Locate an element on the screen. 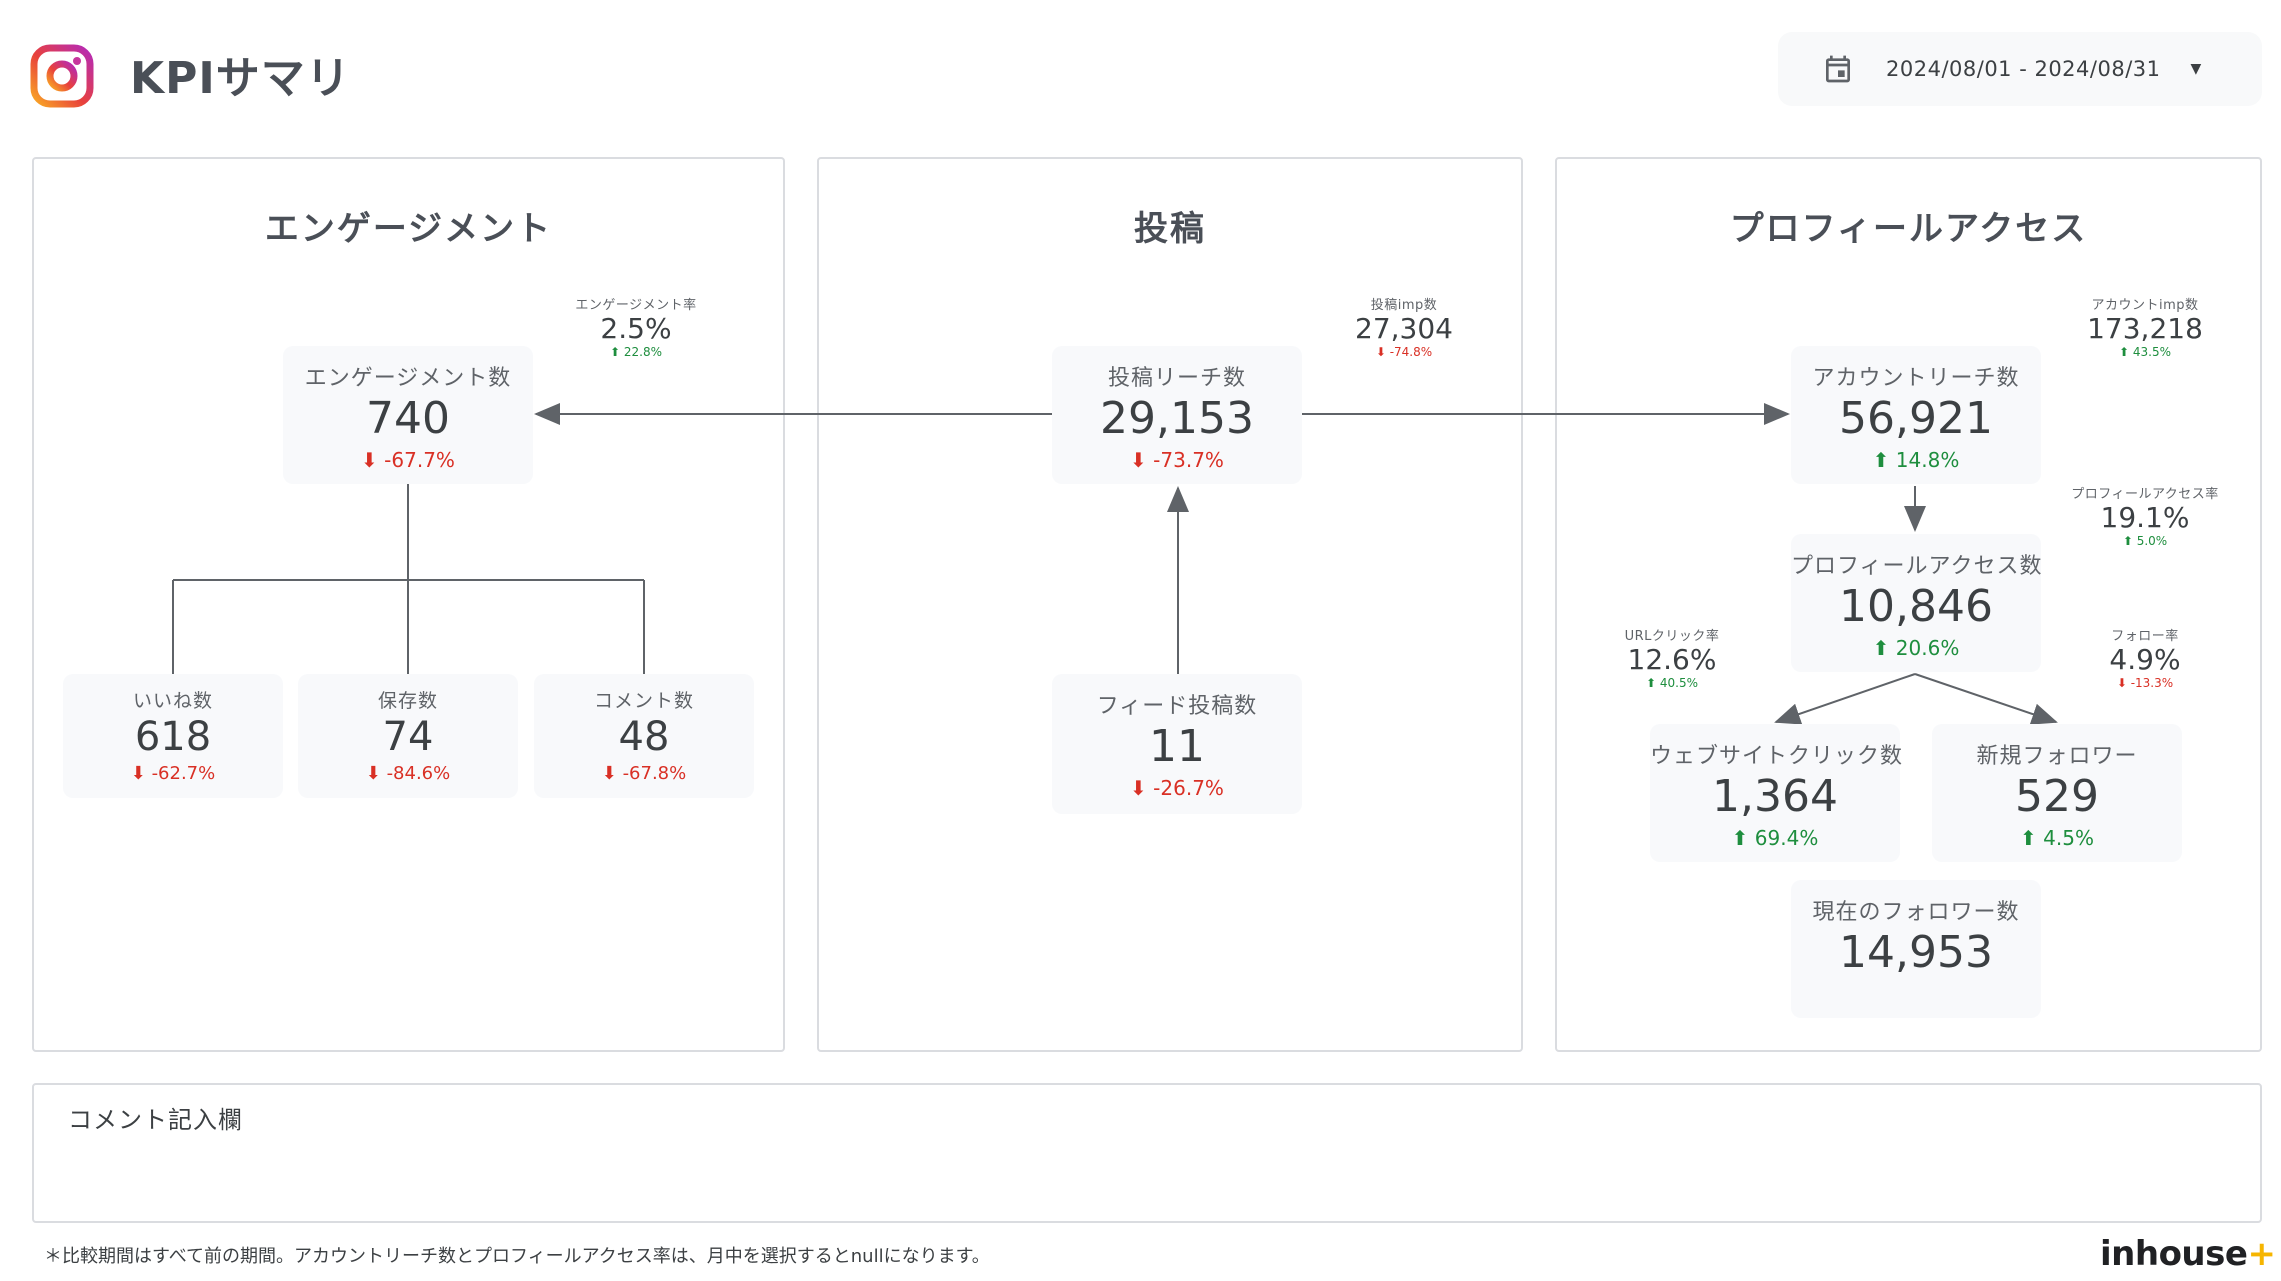  profile-access-rate-metric: プロフィールアクセス率 19.1% ⬆ 5.0% is located at coordinates (2145, 515).